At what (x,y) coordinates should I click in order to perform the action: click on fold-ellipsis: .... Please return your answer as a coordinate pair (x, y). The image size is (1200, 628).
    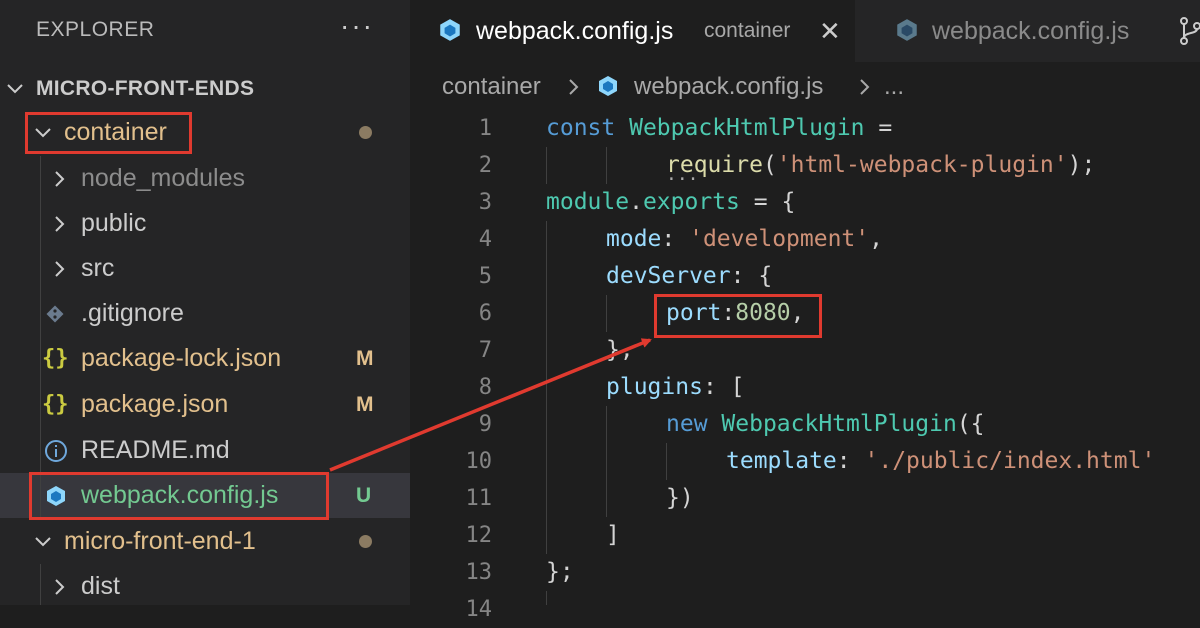
    Looking at the image, I should click on (682, 174).